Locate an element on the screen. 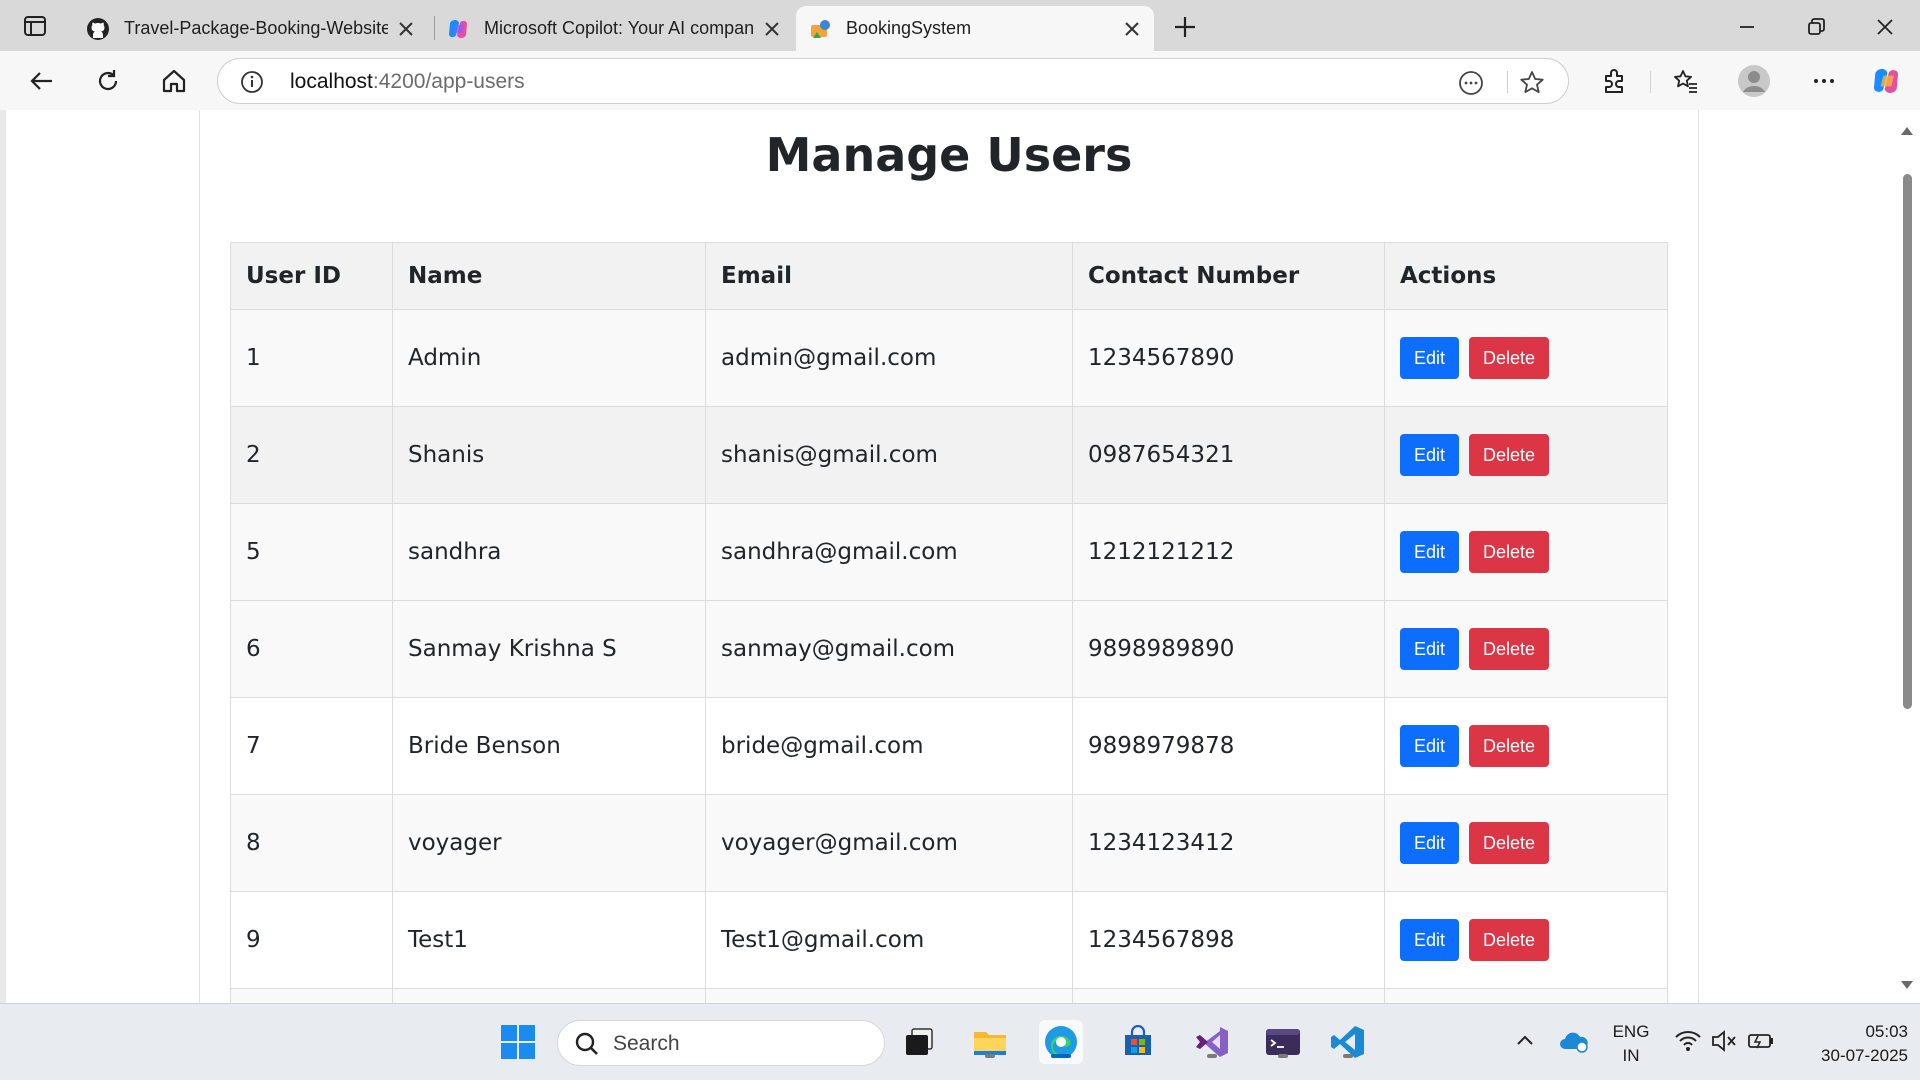 The height and width of the screenshot is (1080, 1920). taskbar-search: Search is located at coordinates (721, 1043).